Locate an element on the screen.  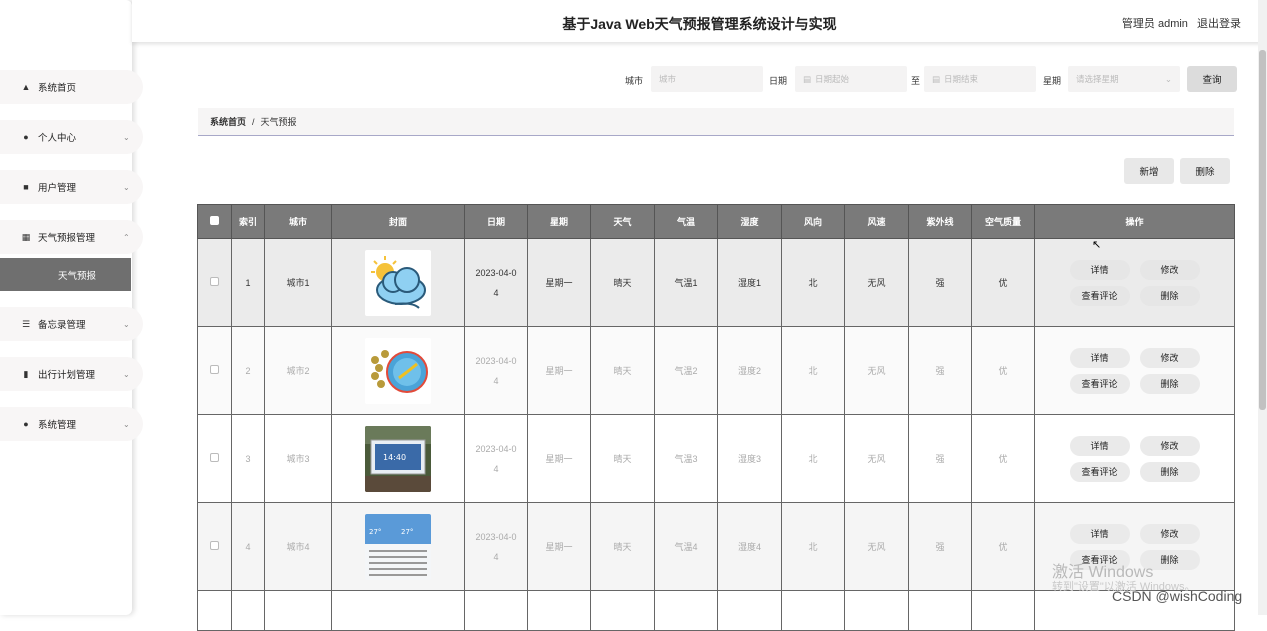
logout-link: 退出登录 is located at coordinates (1219, 24).